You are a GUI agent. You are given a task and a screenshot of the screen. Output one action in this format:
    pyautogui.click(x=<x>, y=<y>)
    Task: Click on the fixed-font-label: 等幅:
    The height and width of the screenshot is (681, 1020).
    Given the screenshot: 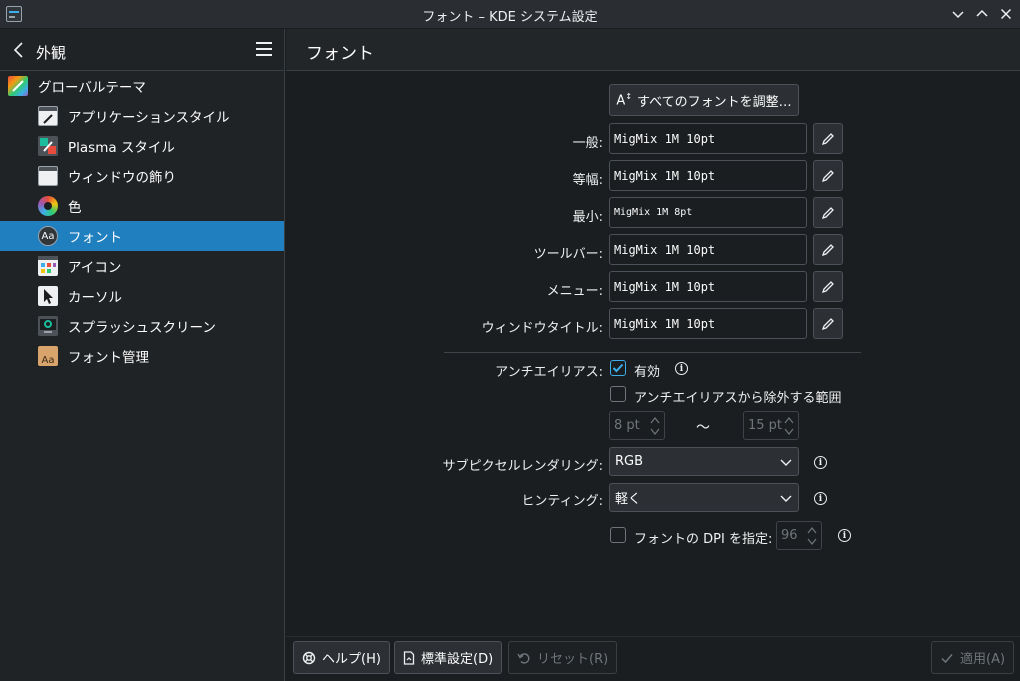 What is the action you would take?
    pyautogui.click(x=587, y=180)
    